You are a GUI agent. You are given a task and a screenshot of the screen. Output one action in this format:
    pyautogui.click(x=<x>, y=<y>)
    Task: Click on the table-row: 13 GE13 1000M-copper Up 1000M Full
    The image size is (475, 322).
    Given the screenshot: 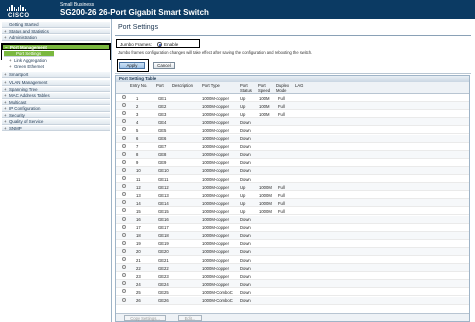 What is the action you would take?
    pyautogui.click(x=292, y=195)
    